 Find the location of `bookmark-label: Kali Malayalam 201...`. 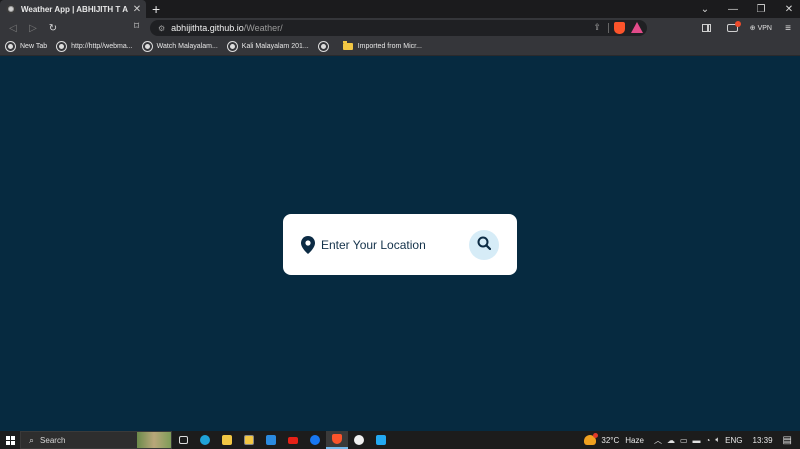

bookmark-label: Kali Malayalam 201... is located at coordinates (275, 46).